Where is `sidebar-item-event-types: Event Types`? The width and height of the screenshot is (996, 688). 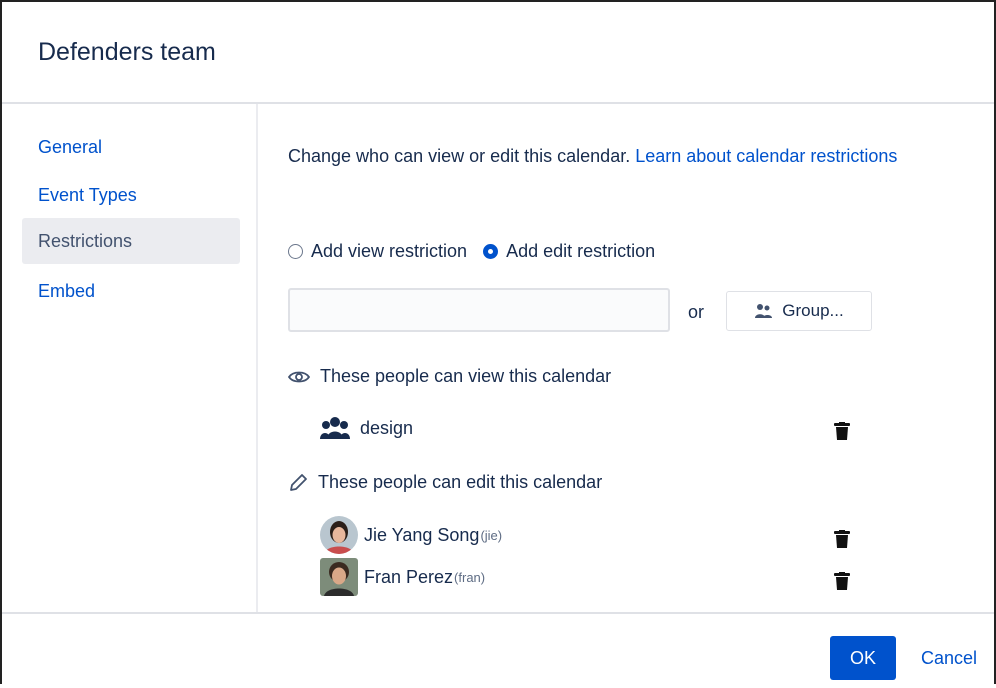 sidebar-item-event-types: Event Types is located at coordinates (131, 195).